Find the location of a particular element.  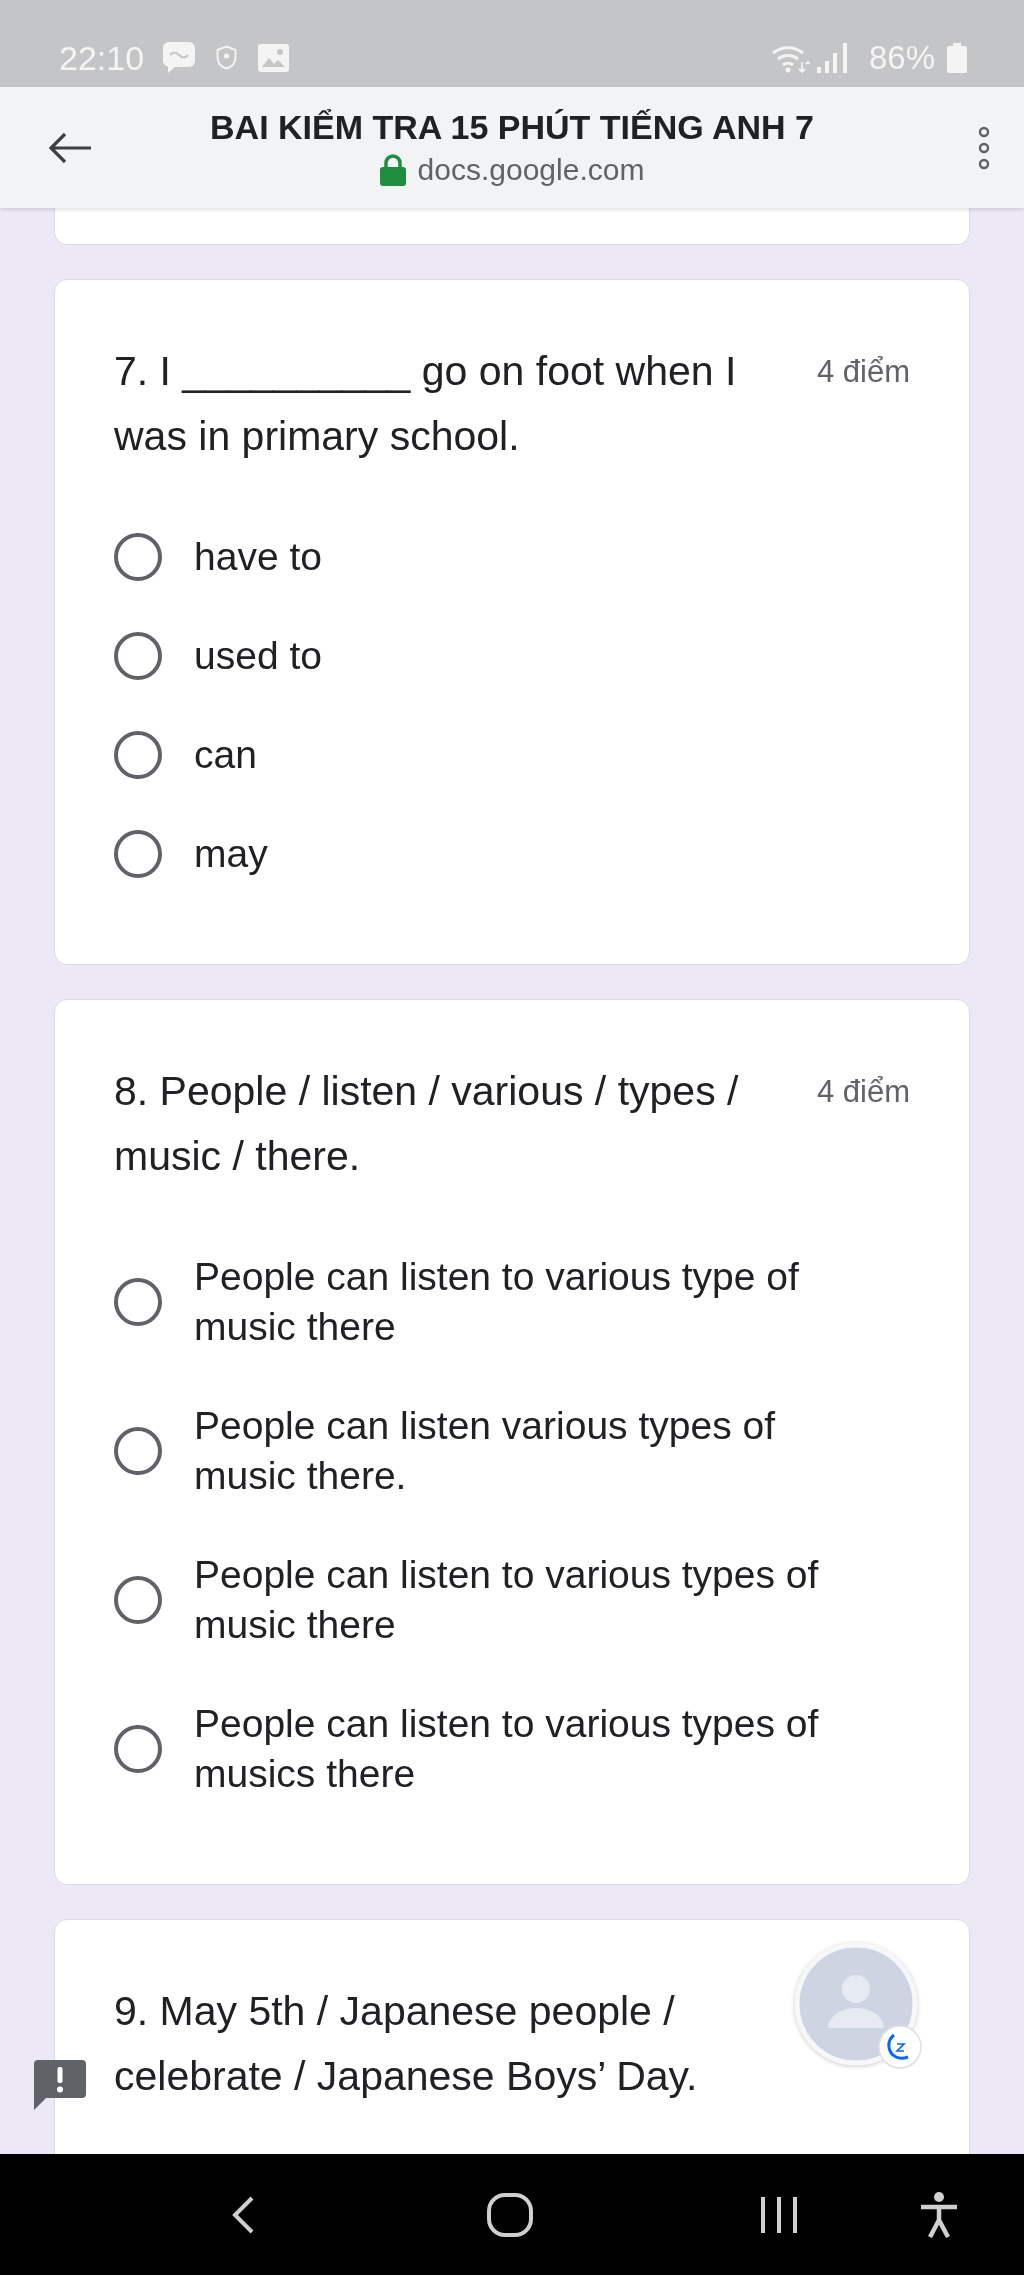

accessibility-icon is located at coordinates (939, 2214).